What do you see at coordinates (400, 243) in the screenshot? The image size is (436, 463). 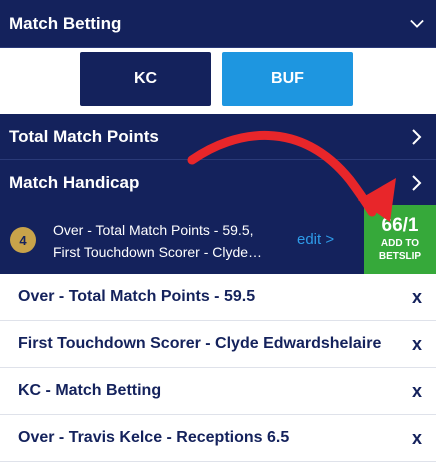 I see `add-to-label: ADD TO` at bounding box center [400, 243].